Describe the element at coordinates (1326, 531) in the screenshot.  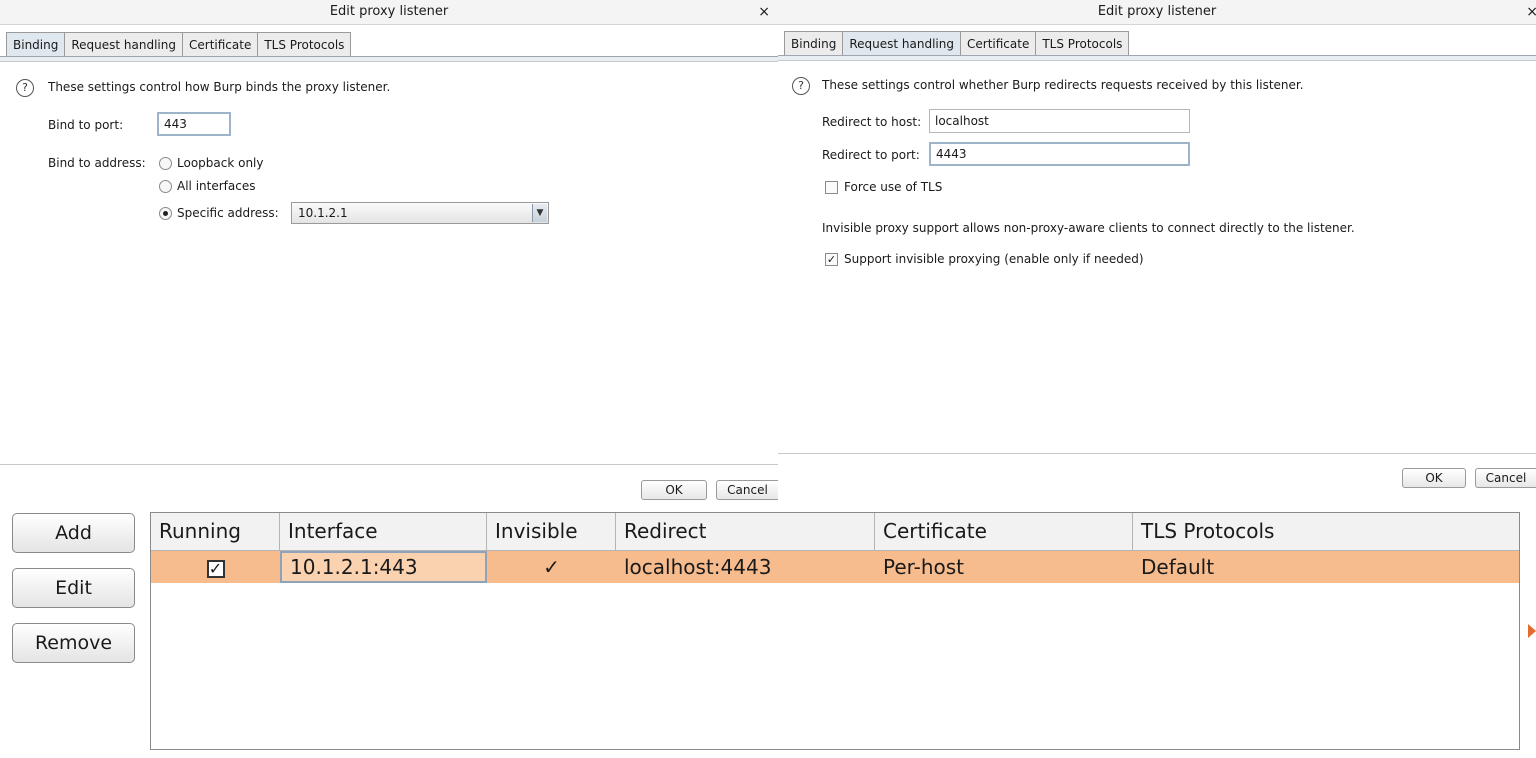
I see `column-header-tls-protocols: TLS Protocols` at that location.